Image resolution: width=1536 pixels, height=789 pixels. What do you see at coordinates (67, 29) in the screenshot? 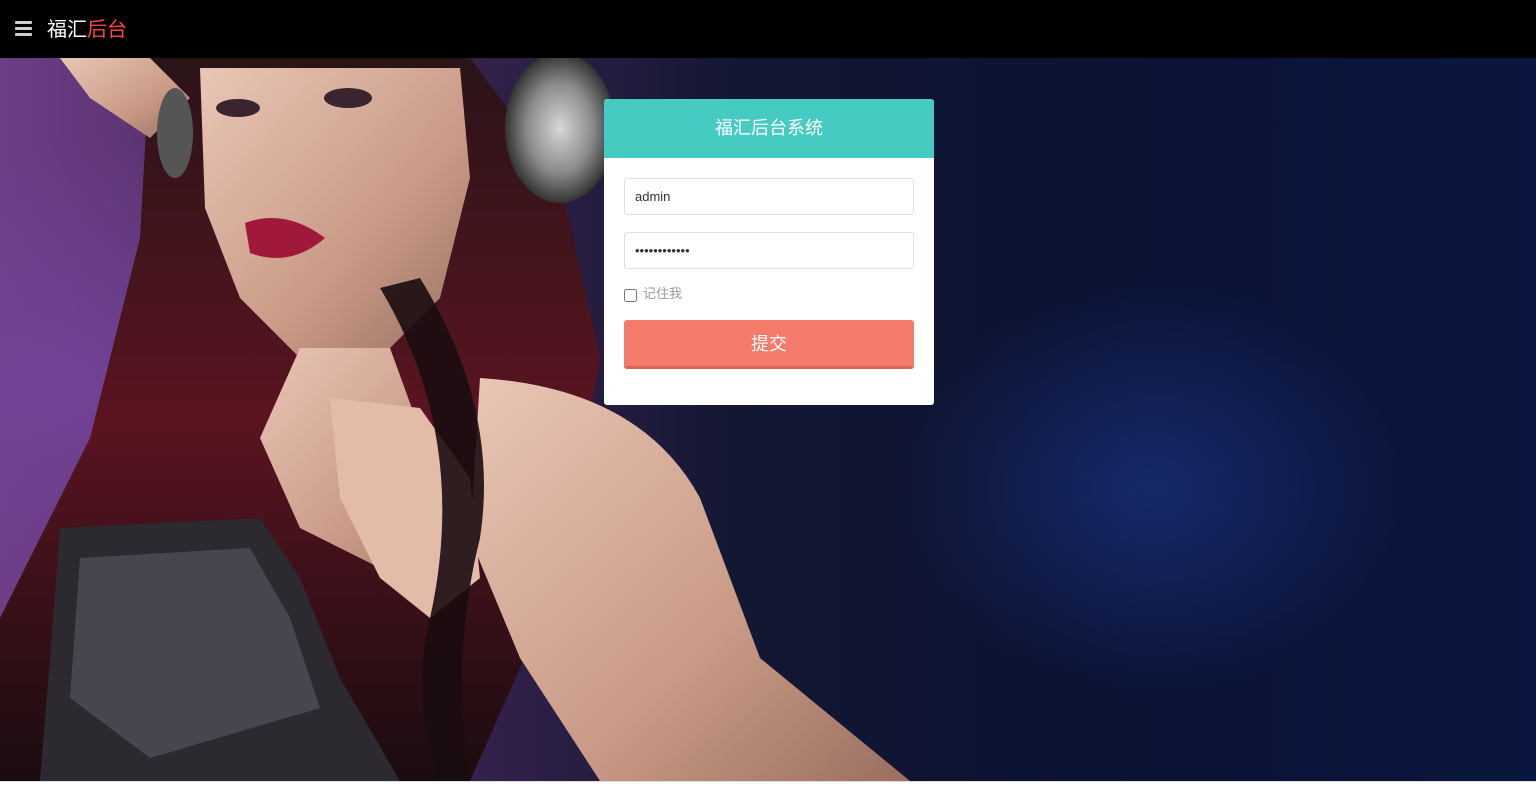
I see `brand-name-part1: 福汇` at bounding box center [67, 29].